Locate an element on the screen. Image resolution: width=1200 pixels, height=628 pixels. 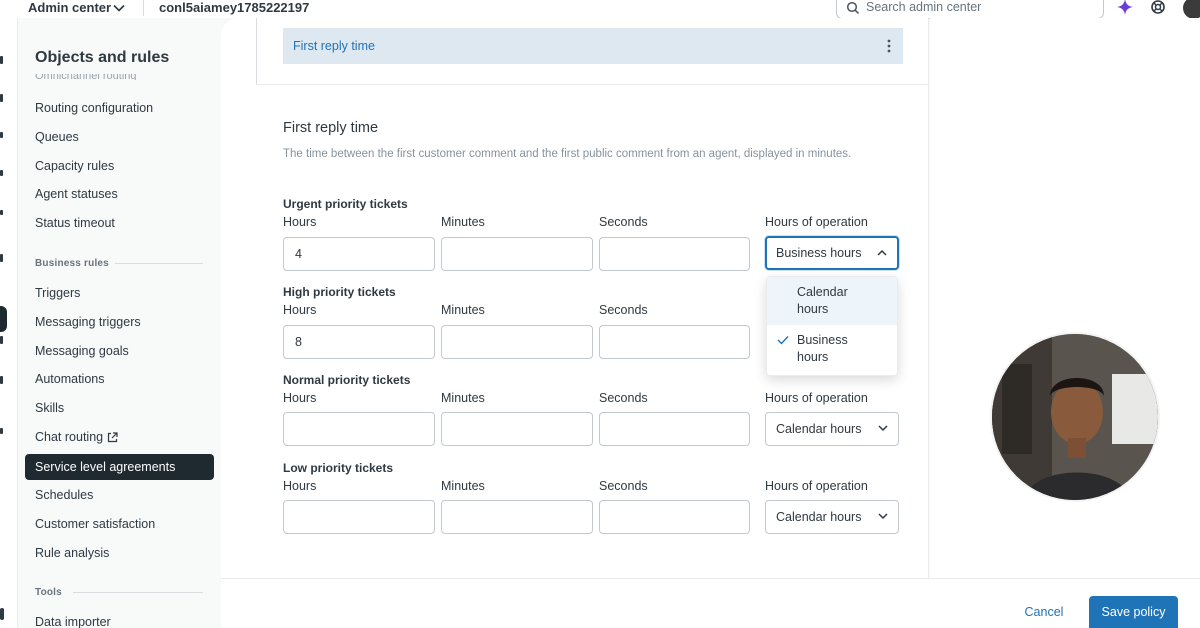
presenter-video-image is located at coordinates (1075, 417).